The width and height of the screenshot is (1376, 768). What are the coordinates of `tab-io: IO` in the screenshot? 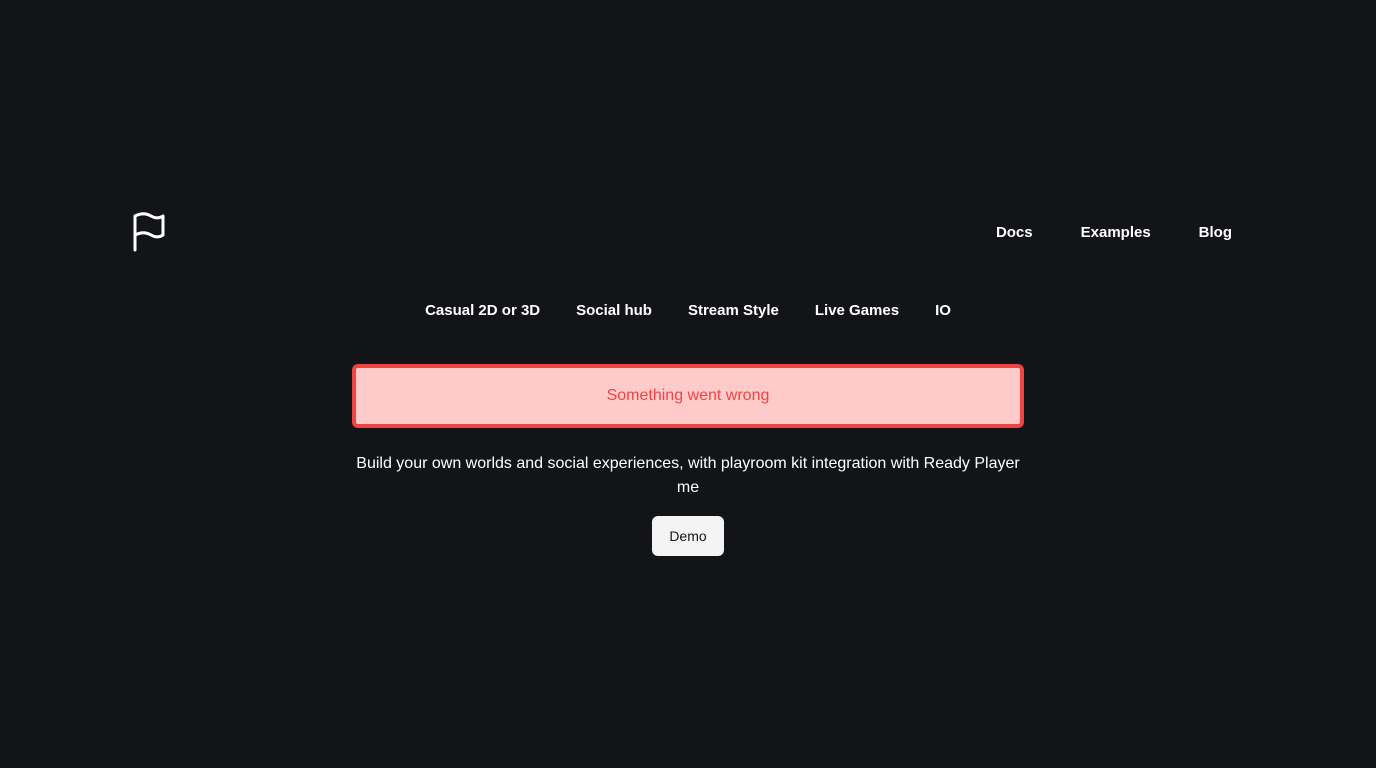 It's located at (943, 311).